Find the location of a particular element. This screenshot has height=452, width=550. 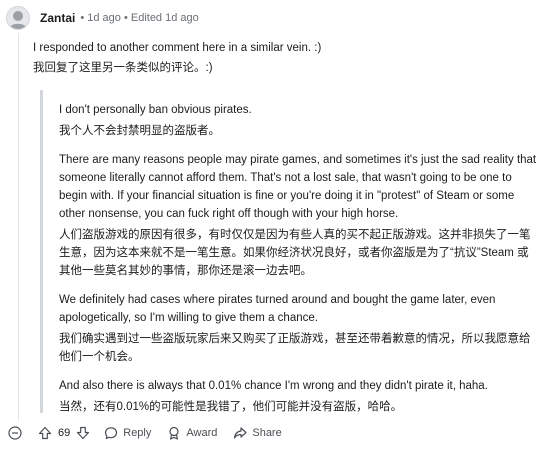

reply-icon is located at coordinates (111, 433).